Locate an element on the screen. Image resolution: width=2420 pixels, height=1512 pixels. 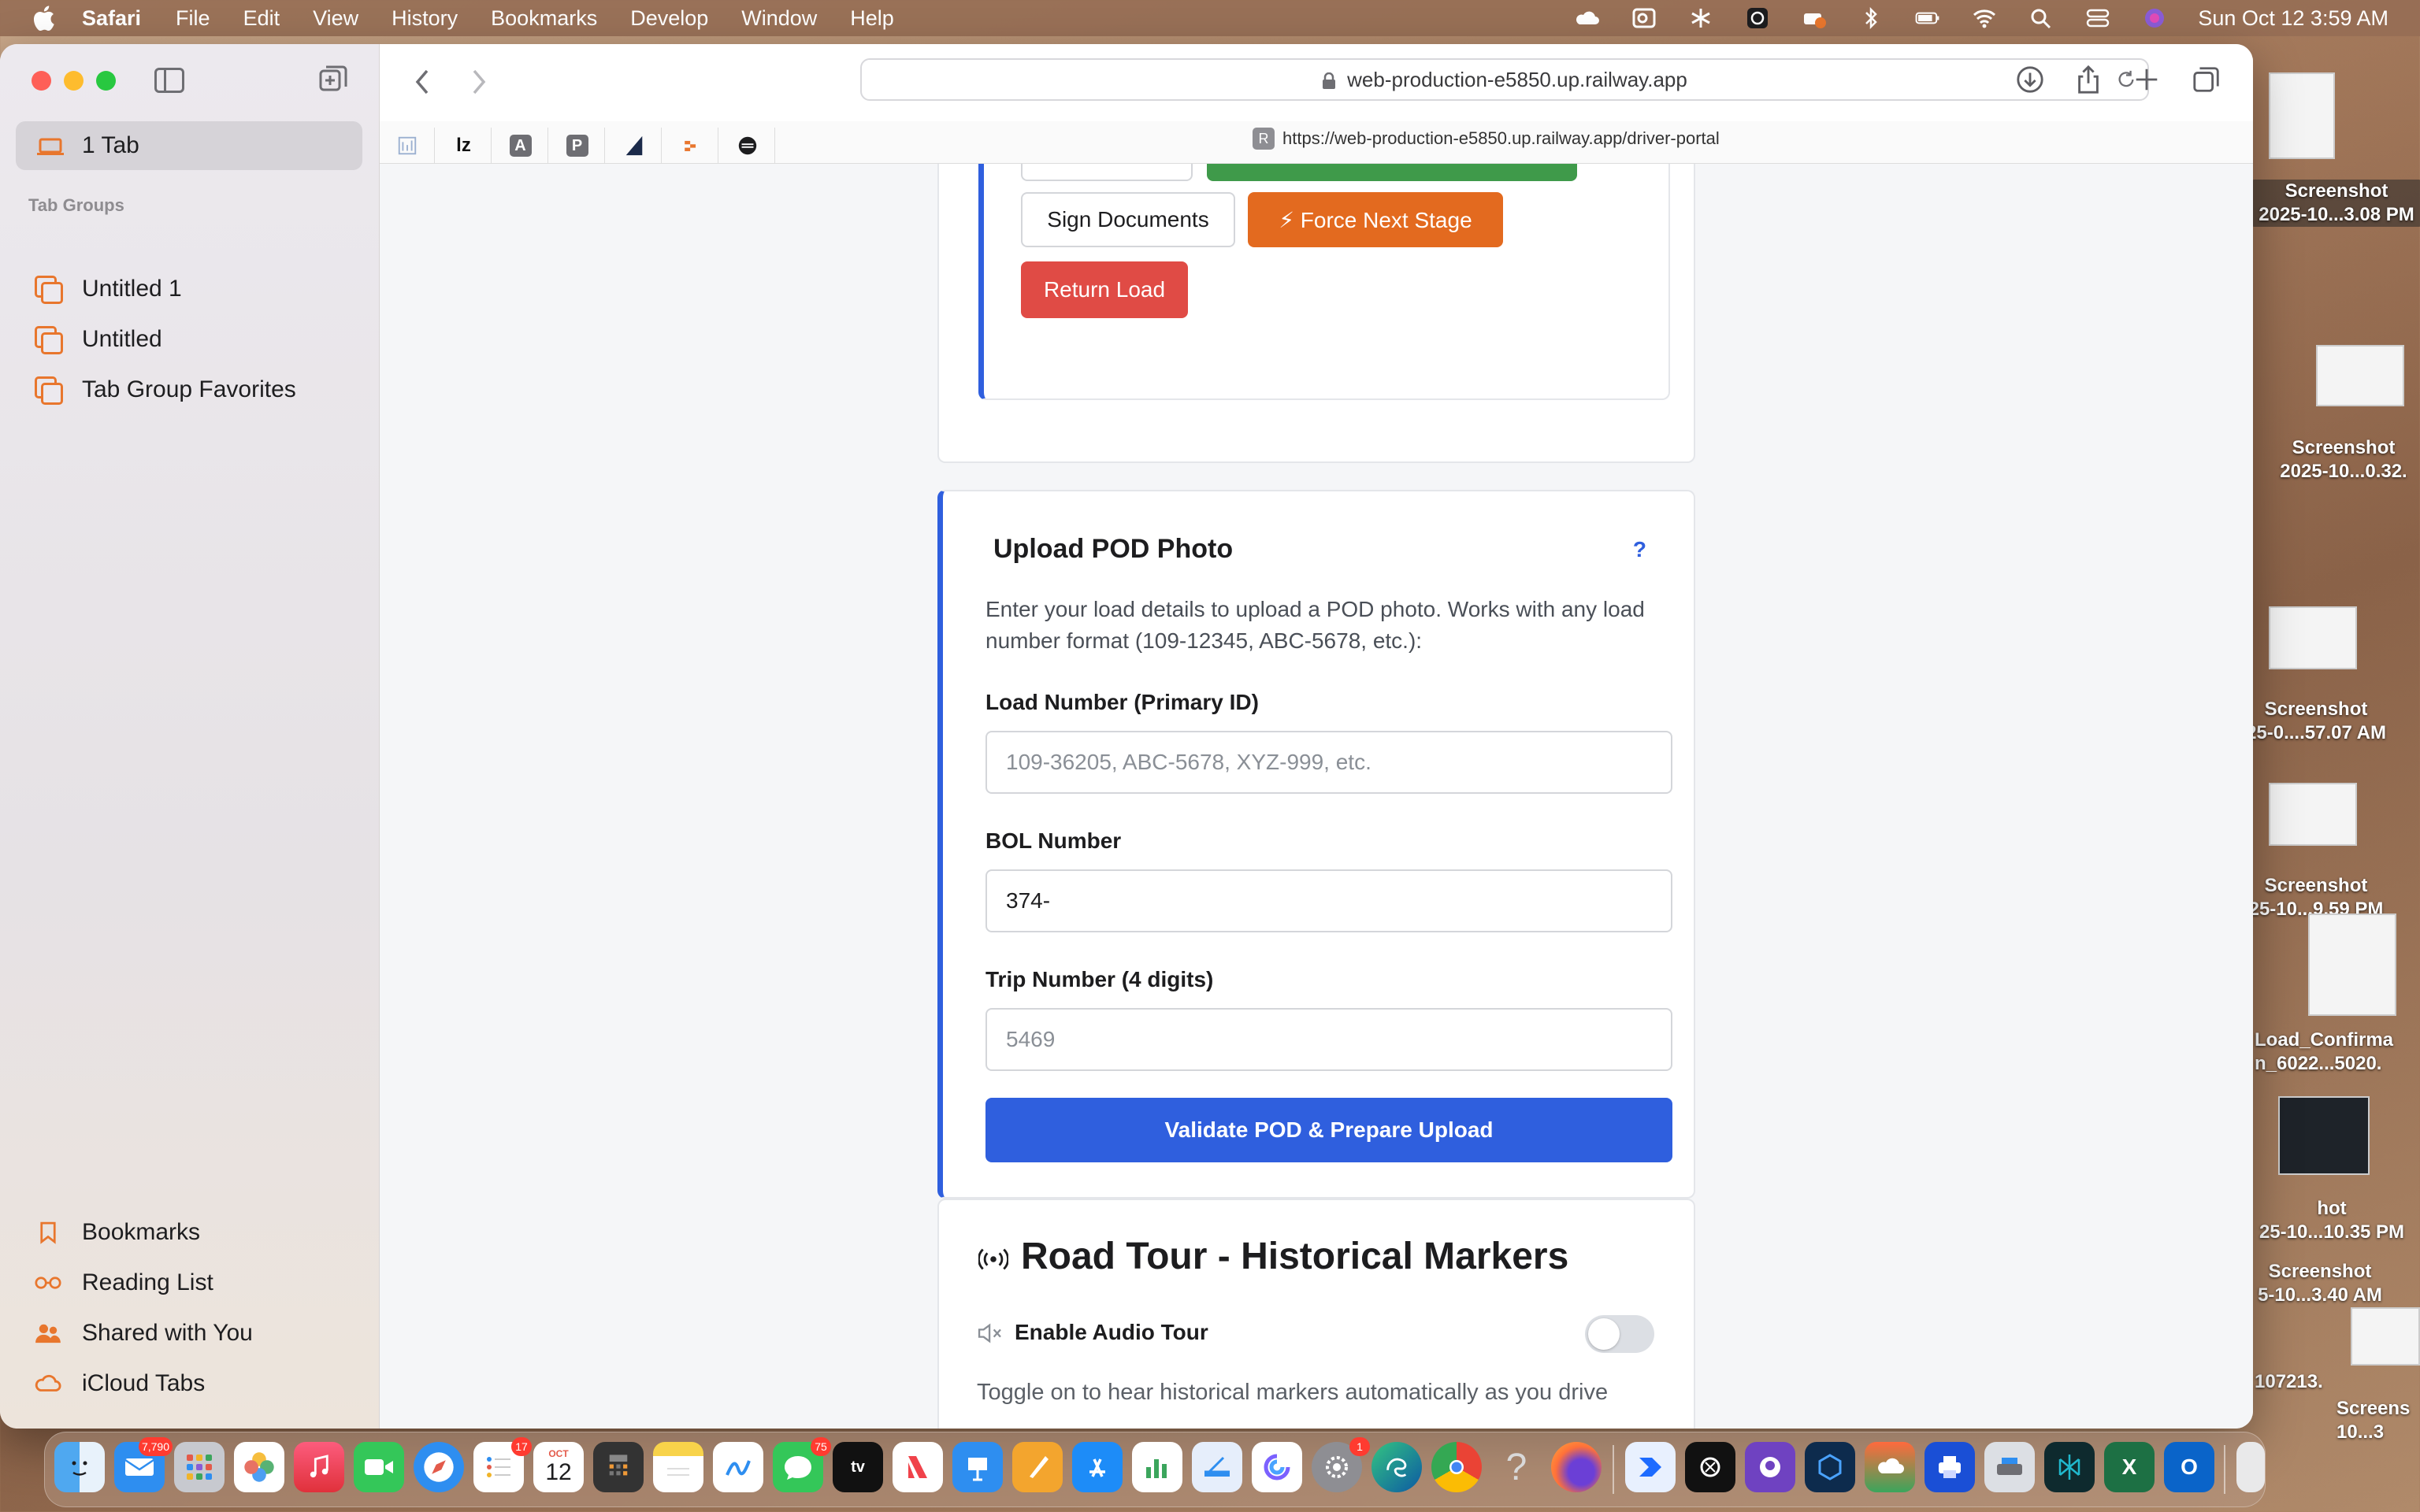
creative-cloud-icon is located at coordinates (1587, 18).